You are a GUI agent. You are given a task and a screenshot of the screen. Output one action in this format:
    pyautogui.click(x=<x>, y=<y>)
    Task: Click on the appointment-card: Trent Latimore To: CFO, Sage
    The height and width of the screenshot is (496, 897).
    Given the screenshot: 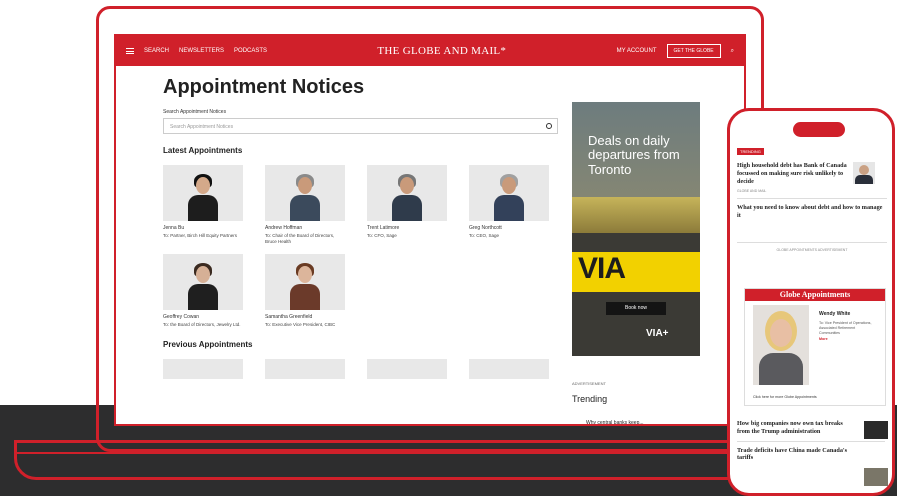 What is the action you would take?
    pyautogui.click(x=407, y=205)
    